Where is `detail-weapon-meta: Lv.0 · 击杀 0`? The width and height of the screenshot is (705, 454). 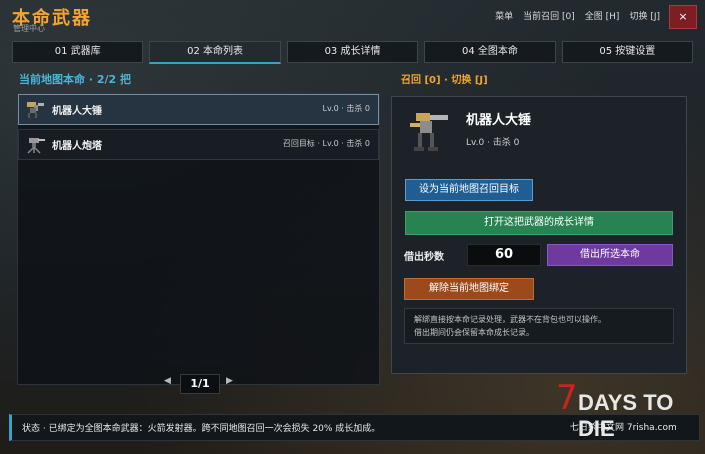 detail-weapon-meta: Lv.0 · 击杀 0 is located at coordinates (493, 143).